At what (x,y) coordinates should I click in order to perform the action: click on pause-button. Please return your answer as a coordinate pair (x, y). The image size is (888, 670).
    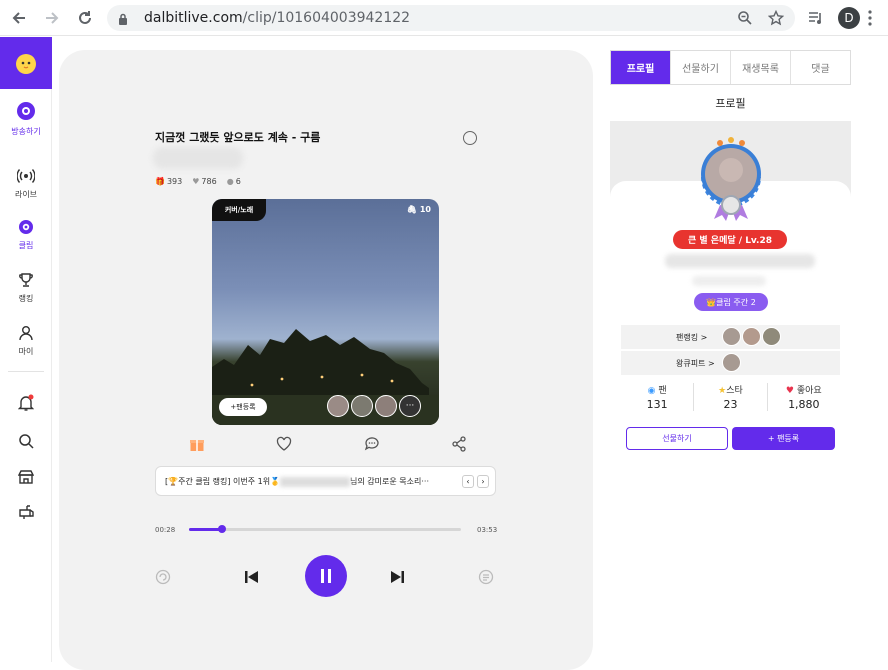
    Looking at the image, I should click on (326, 576).